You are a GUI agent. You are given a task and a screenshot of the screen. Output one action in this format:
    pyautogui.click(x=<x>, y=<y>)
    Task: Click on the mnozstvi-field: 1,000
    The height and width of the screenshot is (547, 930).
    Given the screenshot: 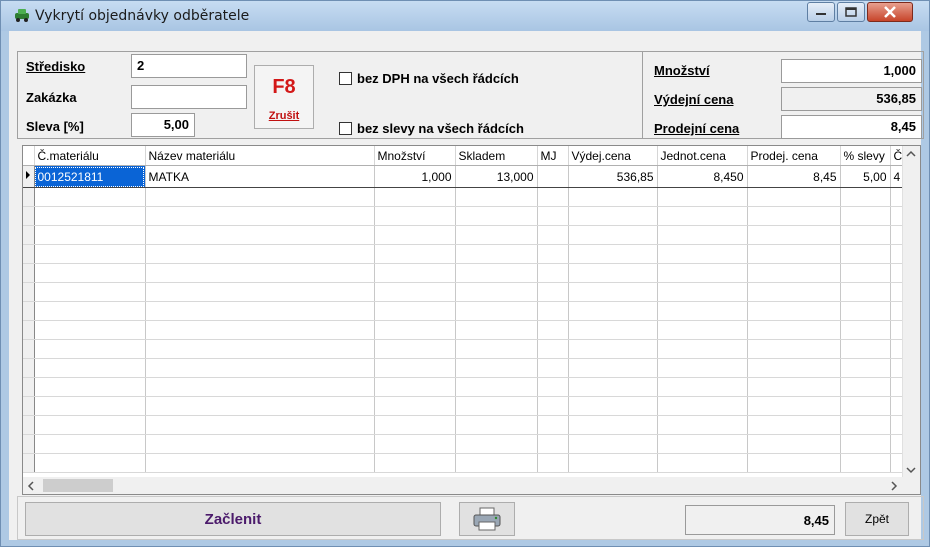 What is the action you would take?
    pyautogui.click(x=851, y=71)
    